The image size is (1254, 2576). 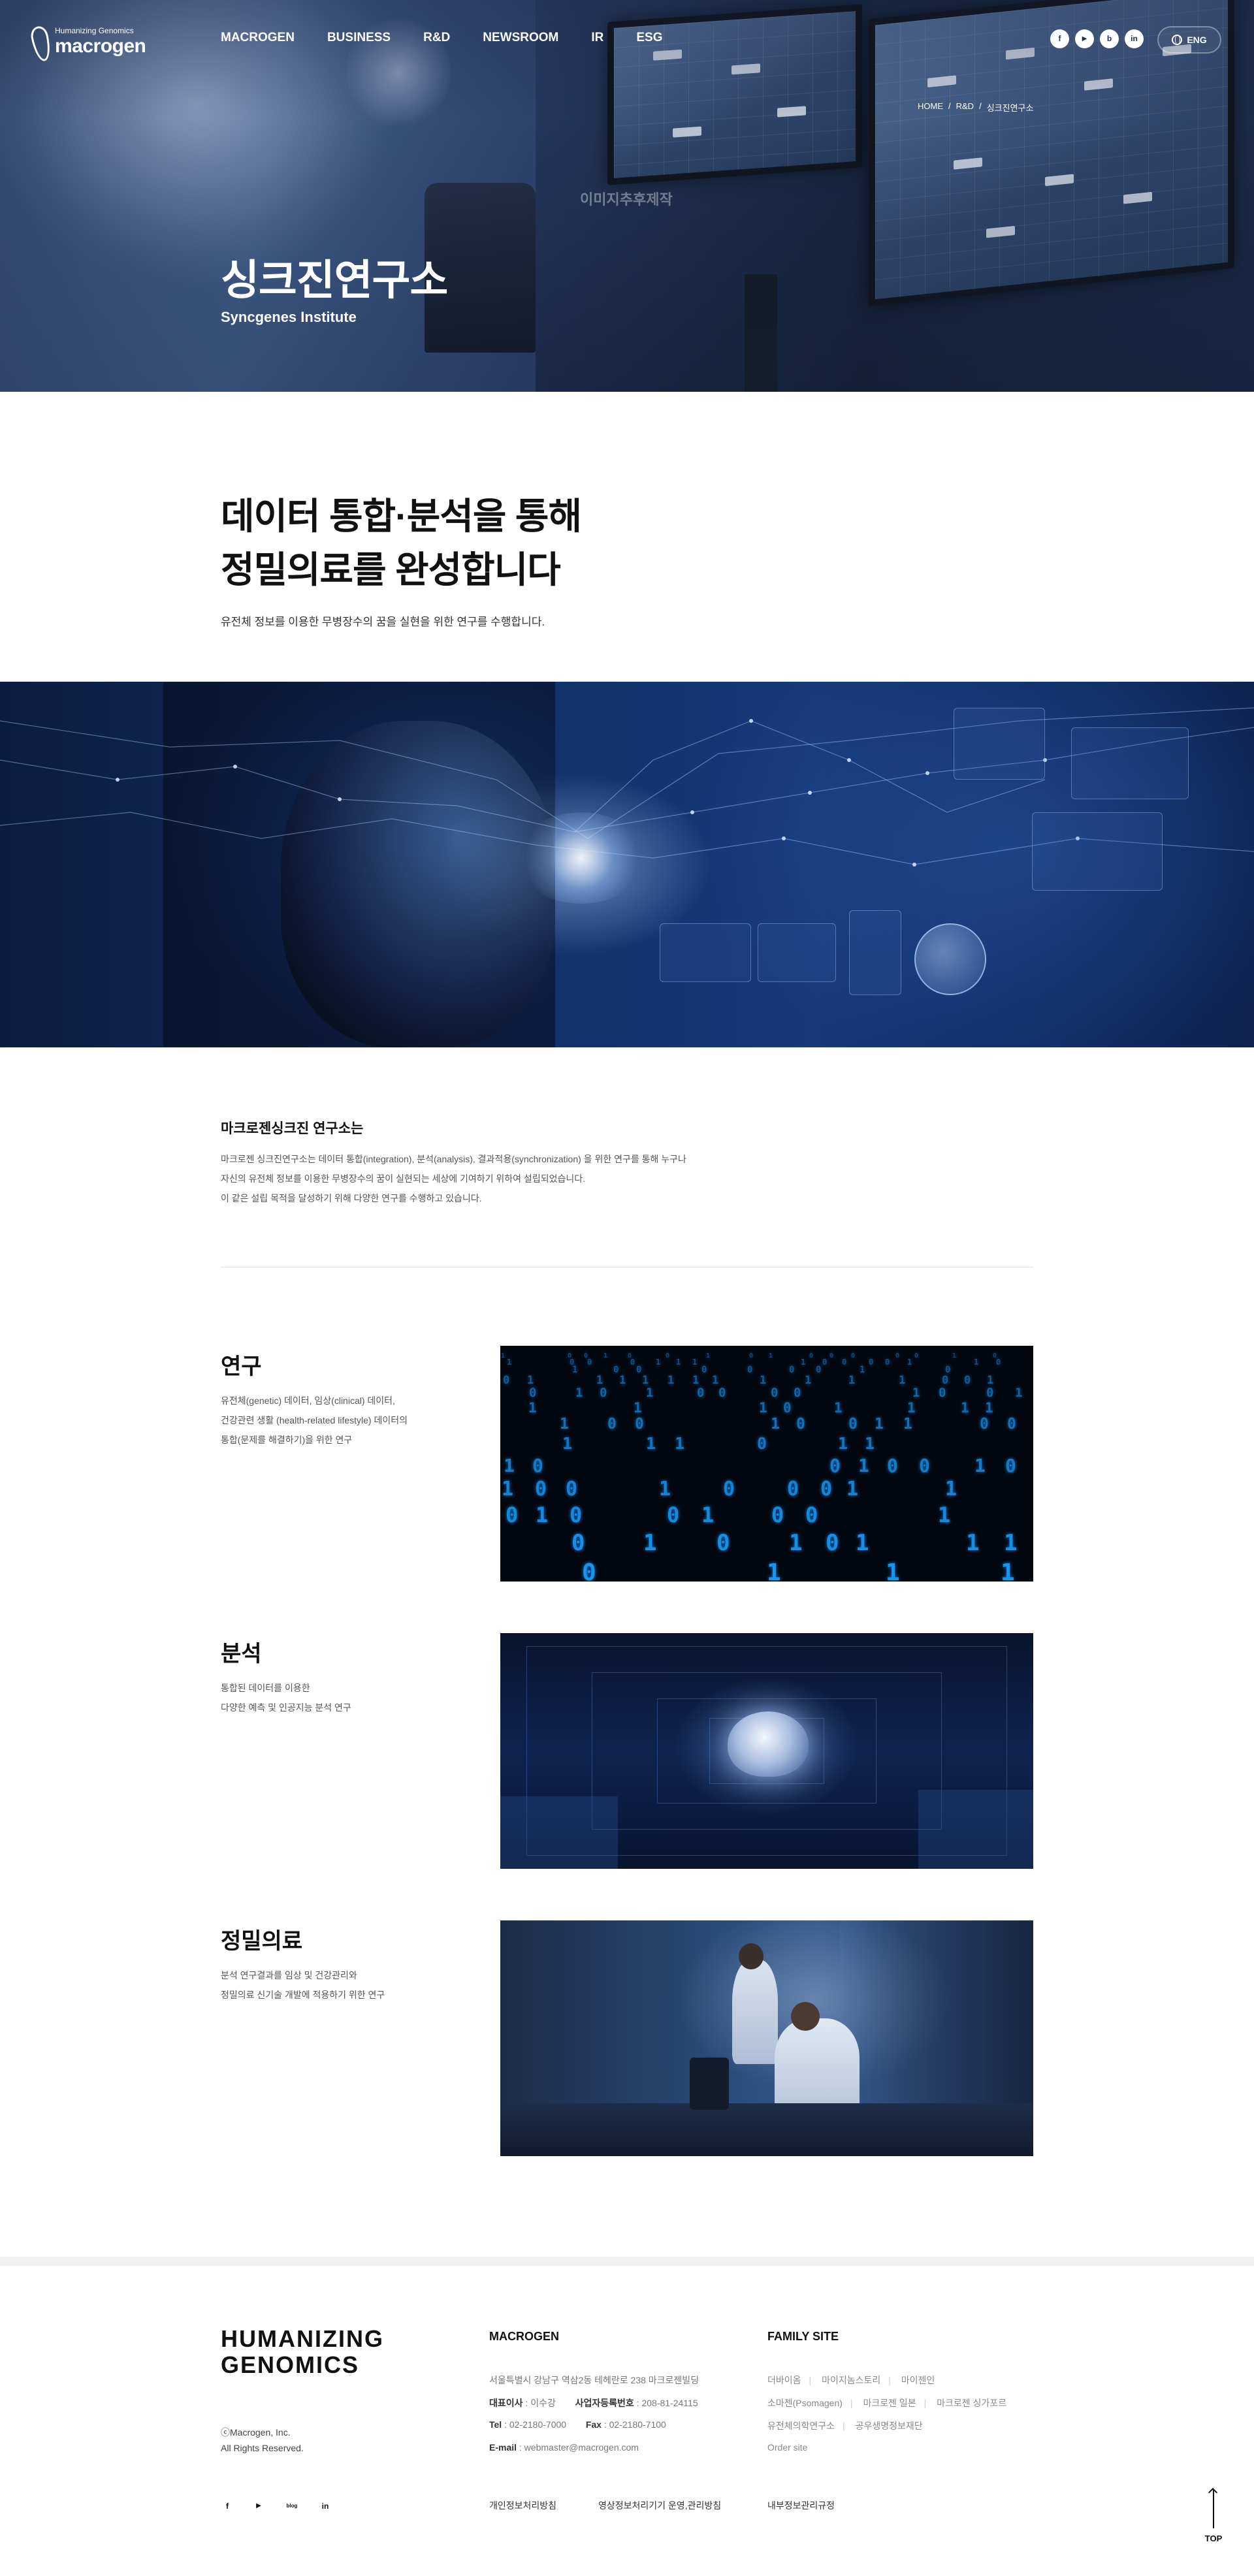 What do you see at coordinates (626, 199) in the screenshot?
I see `image-placeholder-note: 이미지추후제작` at bounding box center [626, 199].